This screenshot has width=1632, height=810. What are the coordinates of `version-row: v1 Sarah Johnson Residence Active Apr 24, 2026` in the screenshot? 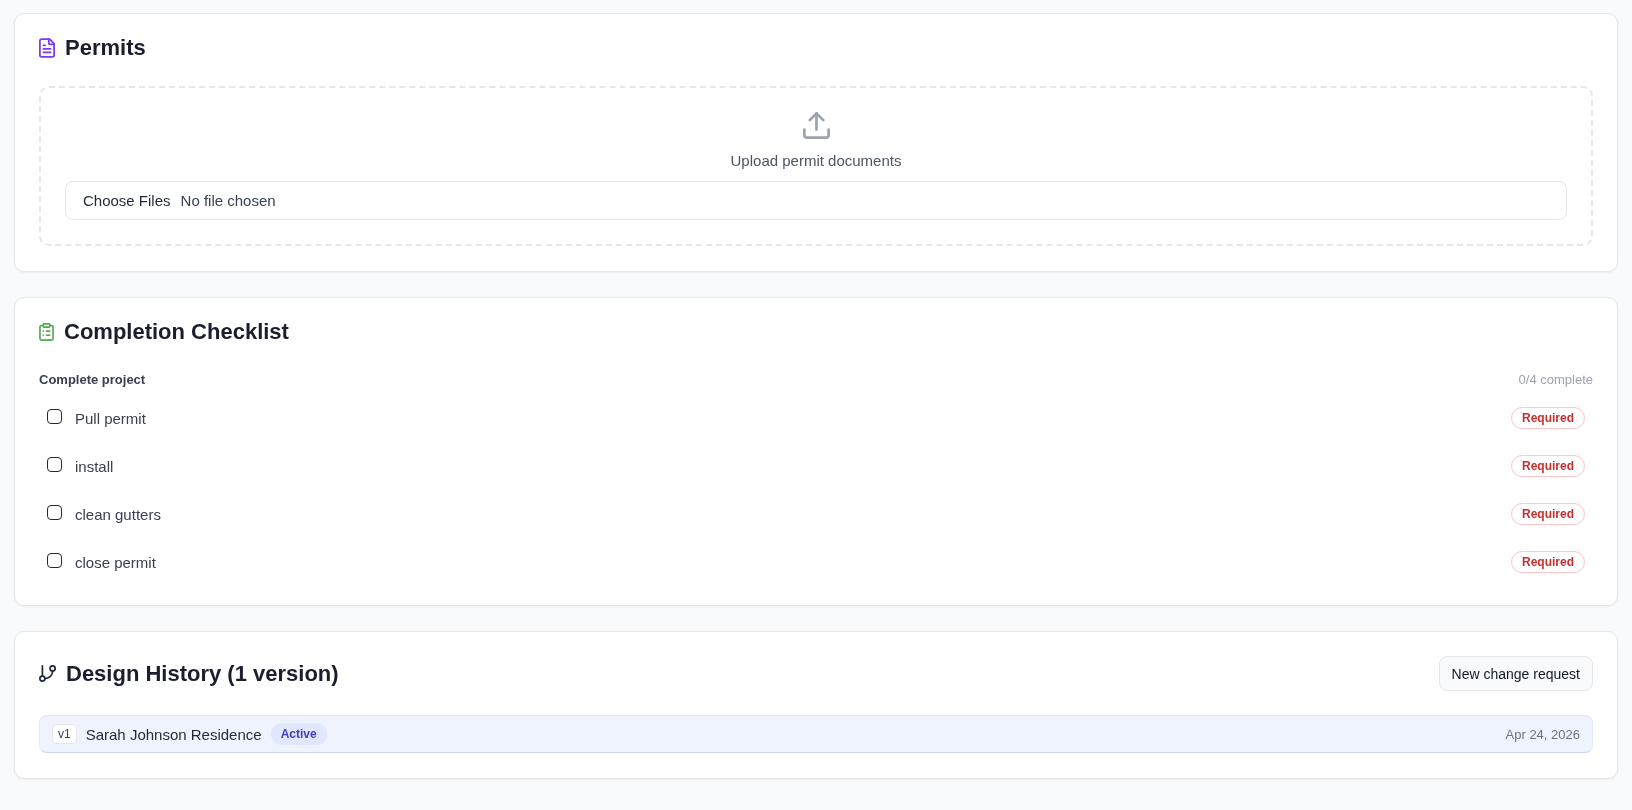 It's located at (816, 734).